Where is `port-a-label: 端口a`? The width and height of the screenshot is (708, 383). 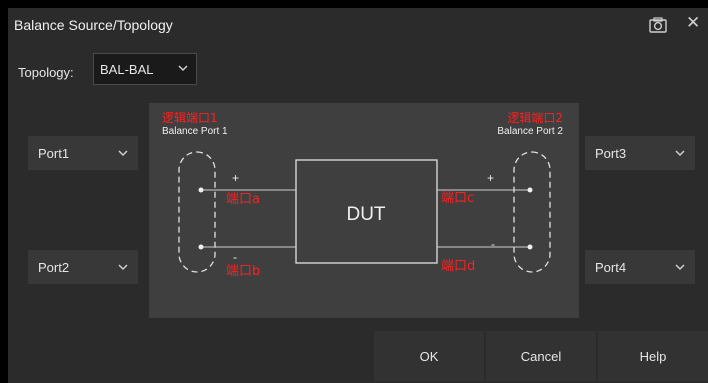 port-a-label: 端口a is located at coordinates (243, 199).